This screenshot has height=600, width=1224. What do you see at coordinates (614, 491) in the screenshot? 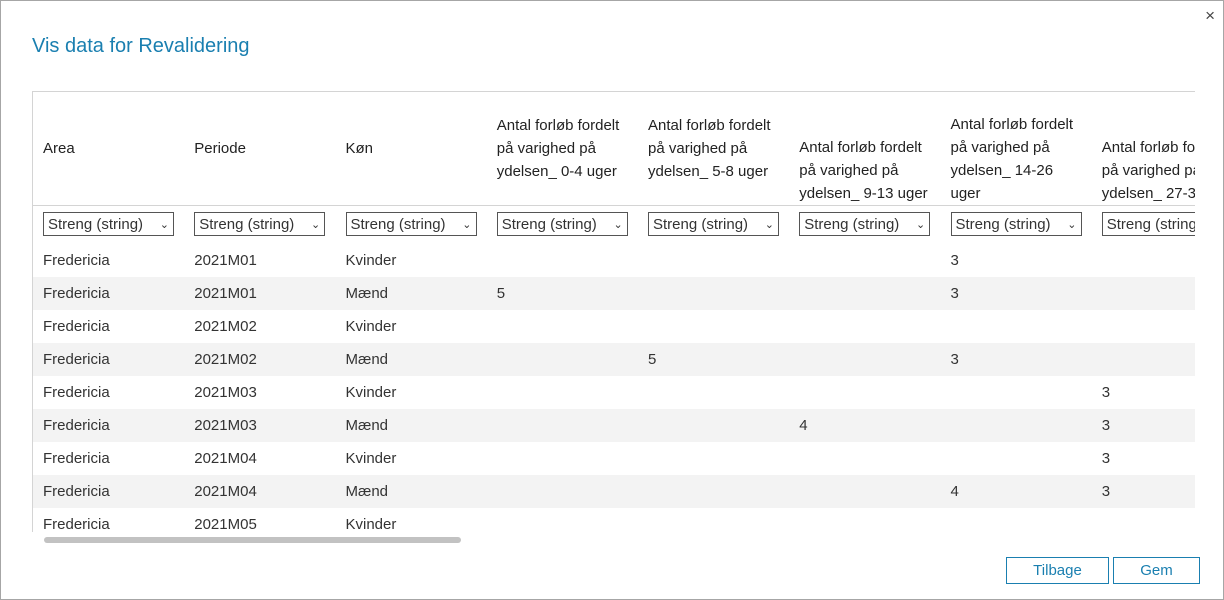
I see `table-row: Fredericia 2021M04 Mænd 4 3` at bounding box center [614, 491].